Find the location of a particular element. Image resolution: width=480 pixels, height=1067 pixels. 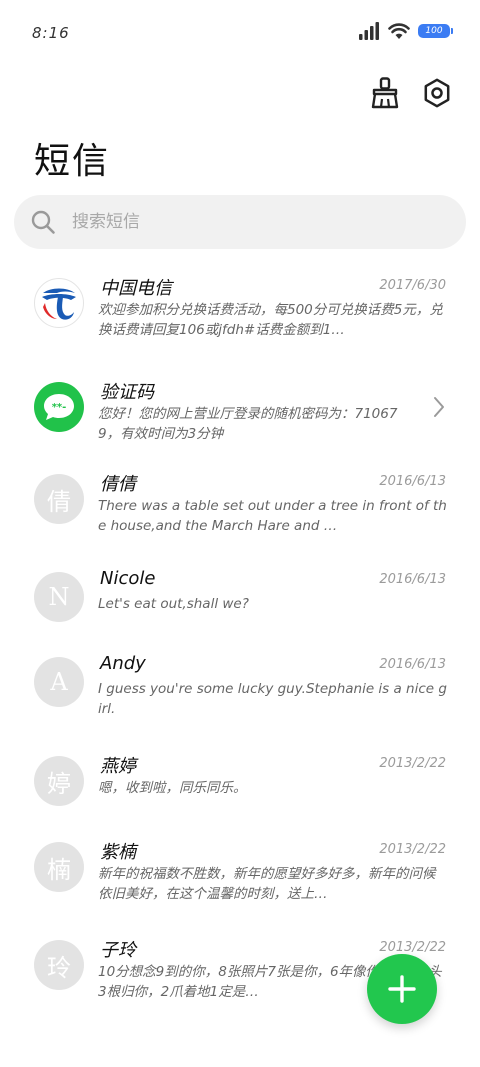

message-item: 婷 燕婷 2013/2/22 嗯，收到啦，同乐同乐。 is located at coordinates (240, 798).